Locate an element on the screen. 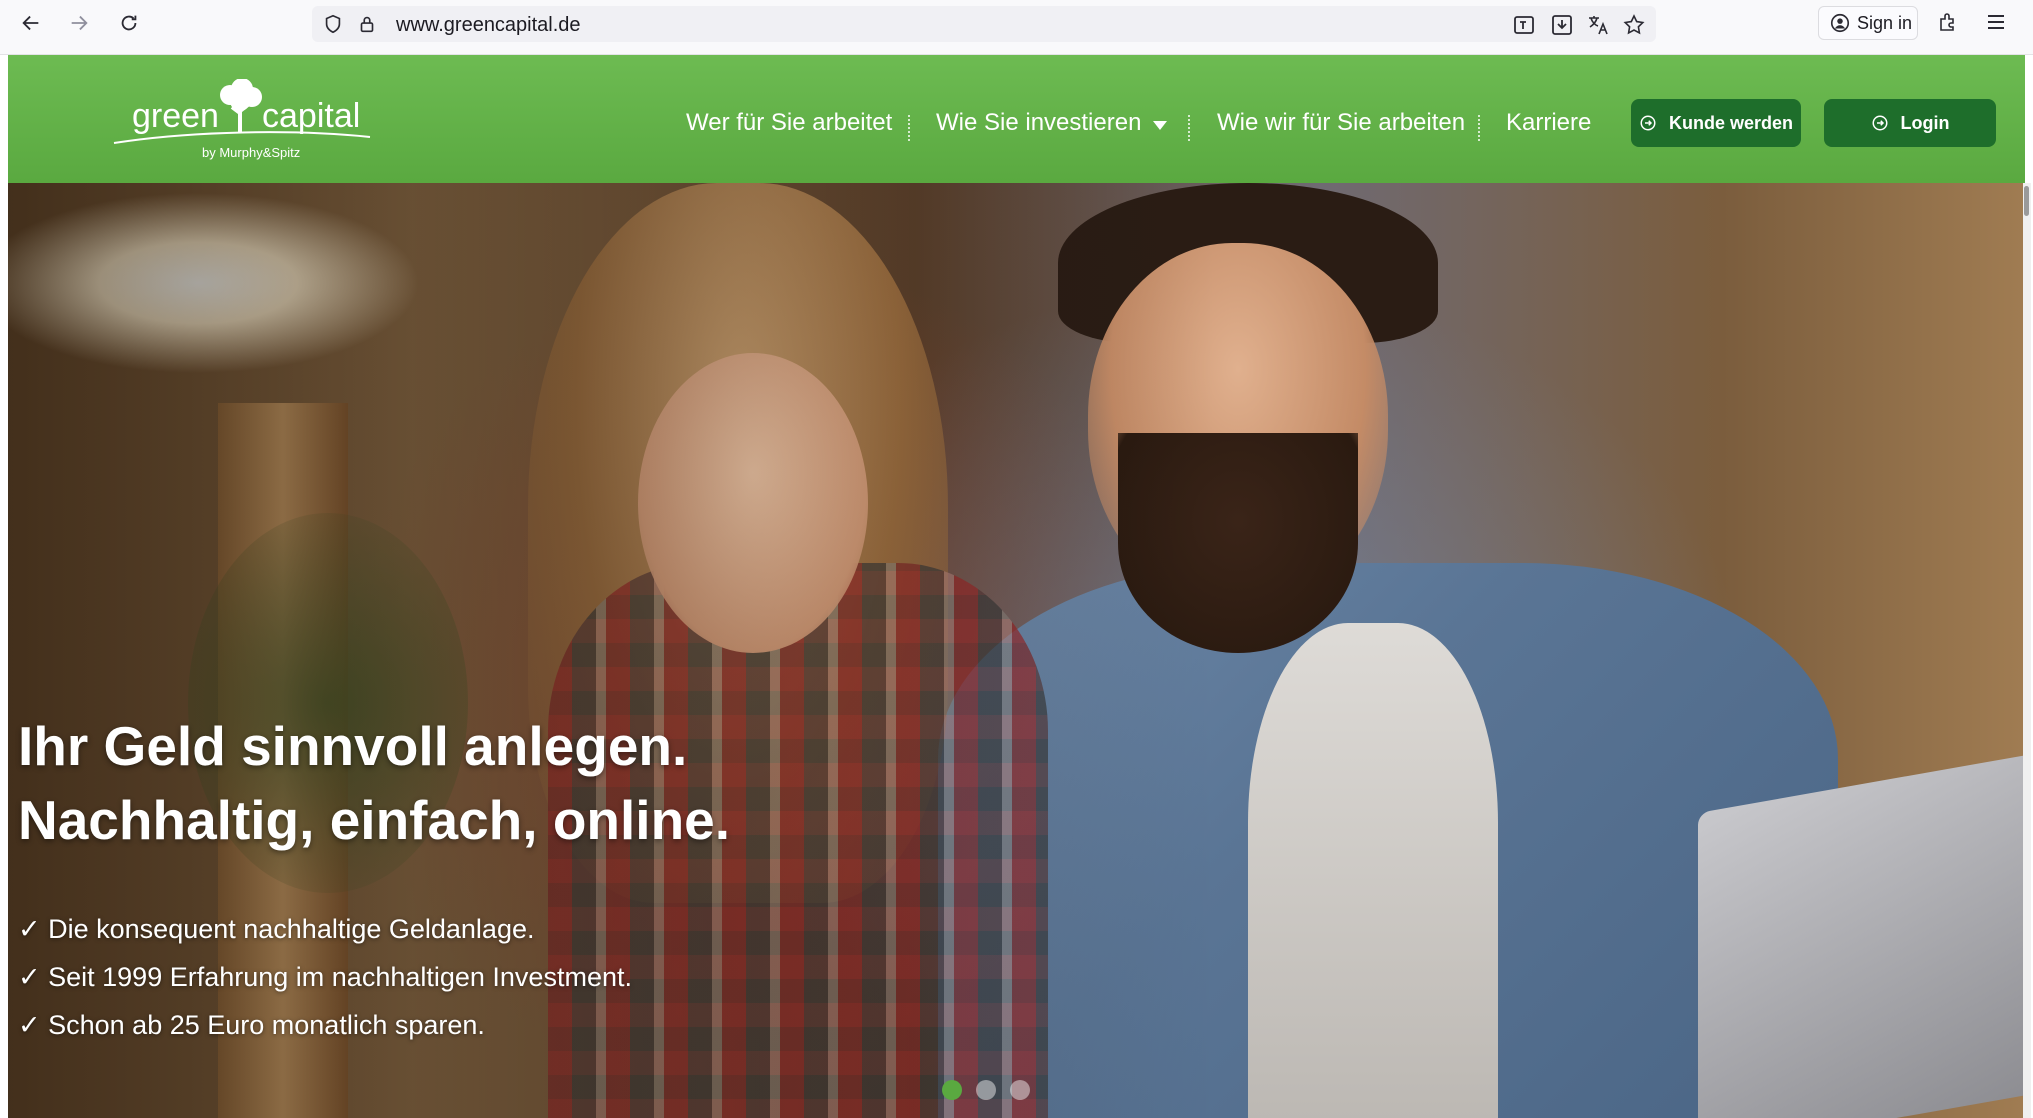 Image resolution: width=2033 pixels, height=1118 pixels. account-icon is located at coordinates (1840, 23).